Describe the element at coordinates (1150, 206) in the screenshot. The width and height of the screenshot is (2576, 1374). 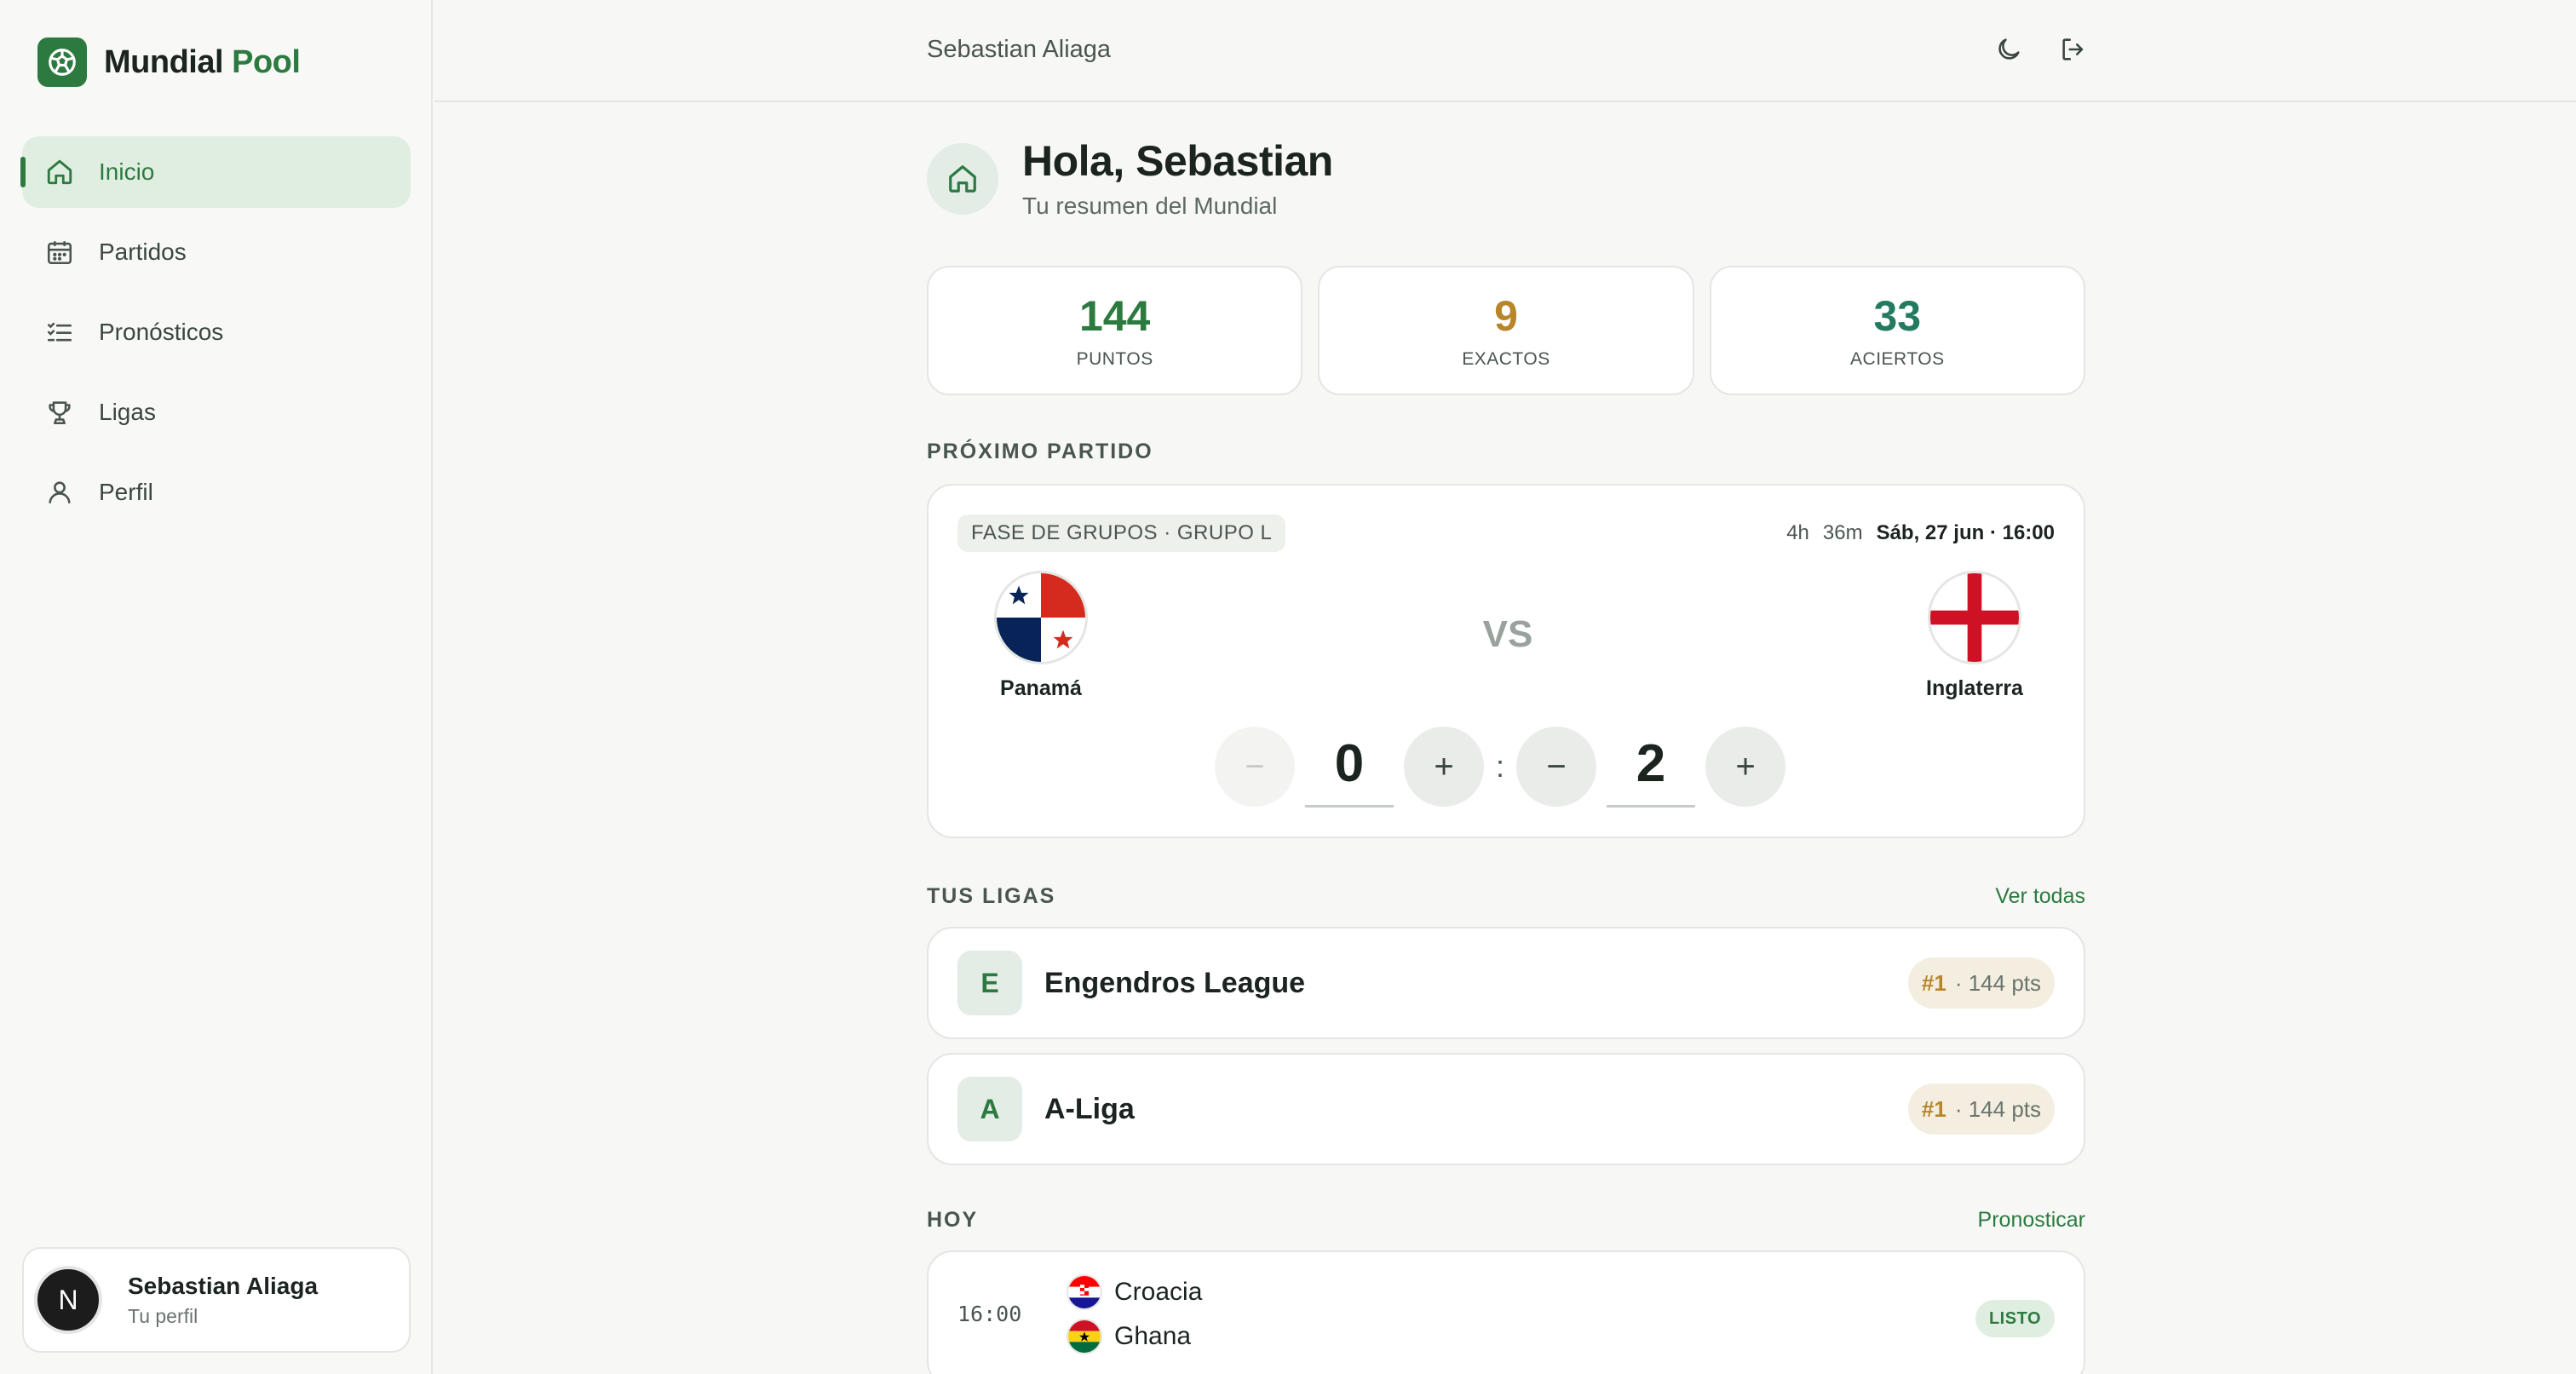
I see `page-subtitle: Tu resumen del Mundial` at that location.